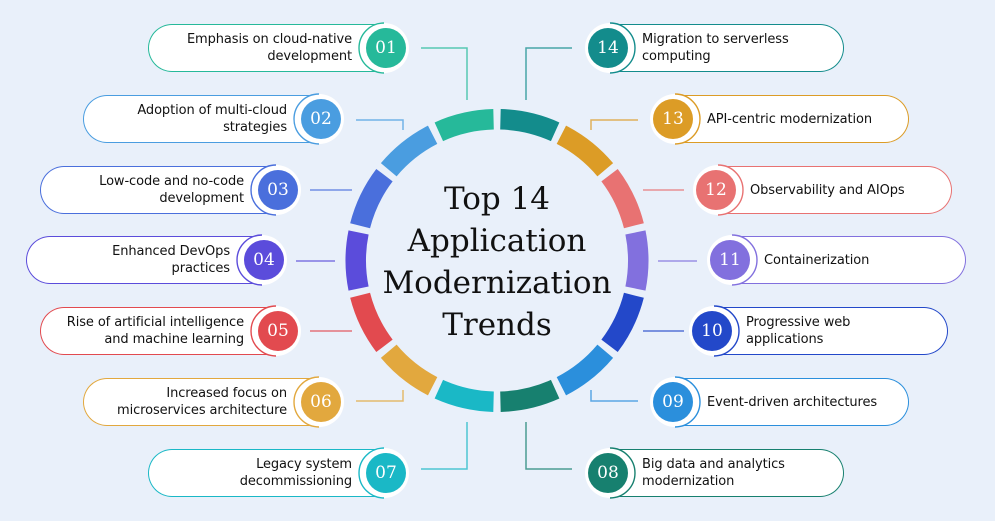  I want to click on trend-label: Observability and AIOps, so click(812, 190).